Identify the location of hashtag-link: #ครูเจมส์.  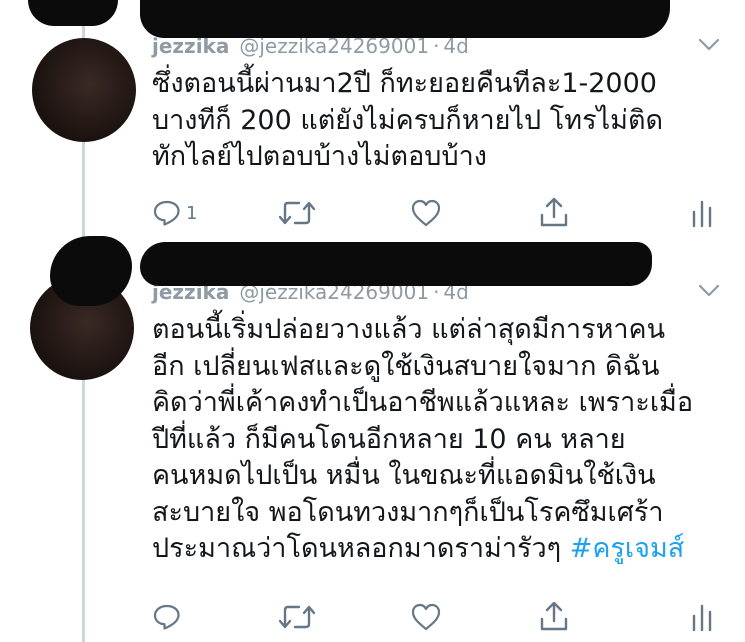
(627, 548).